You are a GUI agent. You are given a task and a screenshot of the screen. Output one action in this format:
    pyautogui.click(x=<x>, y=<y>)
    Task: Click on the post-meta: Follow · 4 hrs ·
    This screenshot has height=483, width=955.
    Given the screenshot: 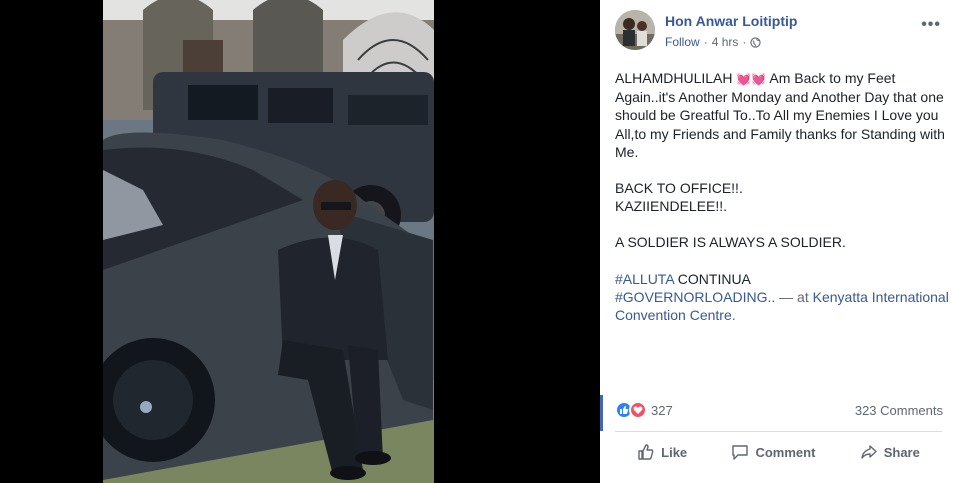 What is the action you would take?
    pyautogui.click(x=713, y=42)
    